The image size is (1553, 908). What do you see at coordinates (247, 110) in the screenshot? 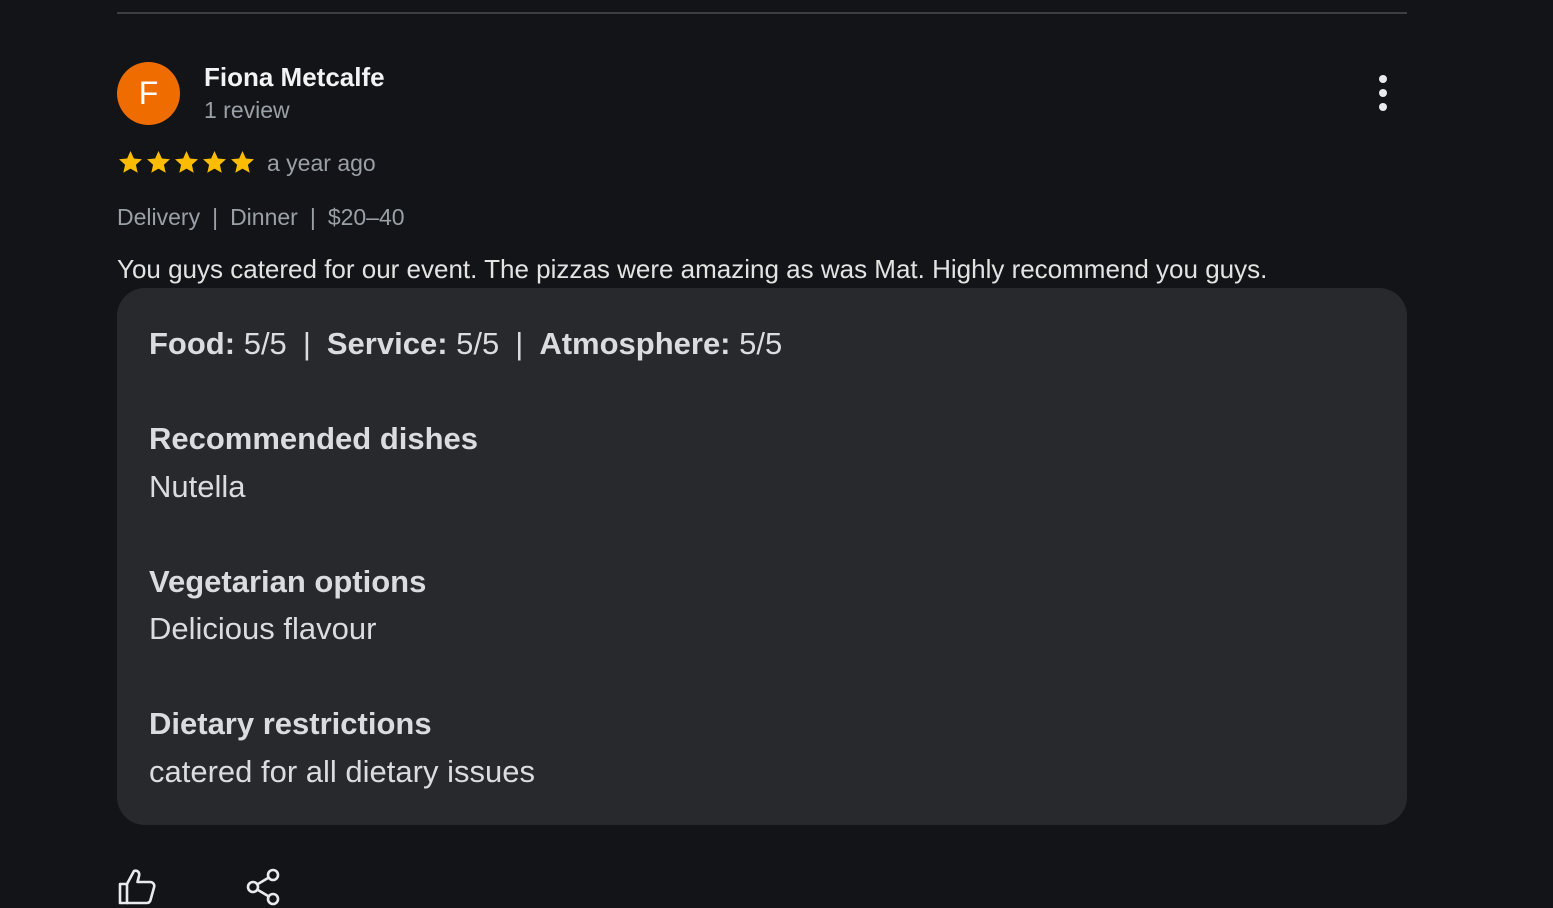
I see `author-review-count: 1 review` at bounding box center [247, 110].